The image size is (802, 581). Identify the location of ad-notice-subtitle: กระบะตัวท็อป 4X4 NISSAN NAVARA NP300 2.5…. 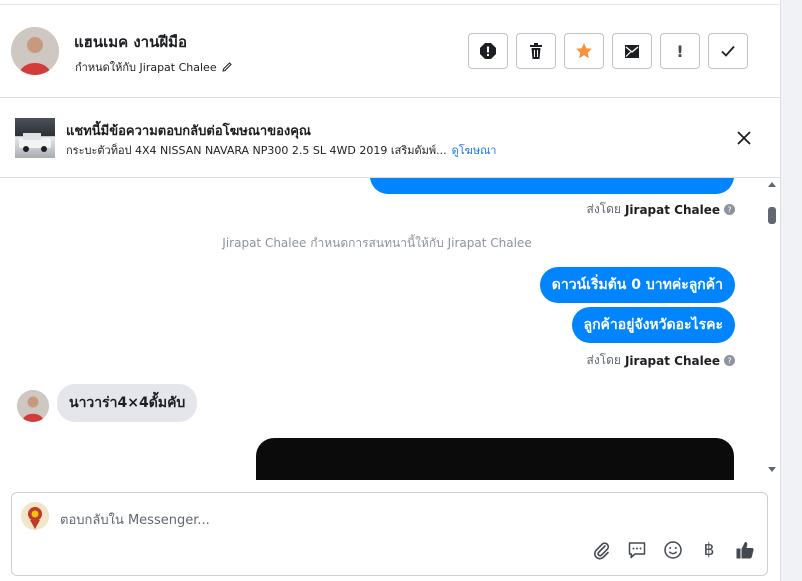
(281, 150).